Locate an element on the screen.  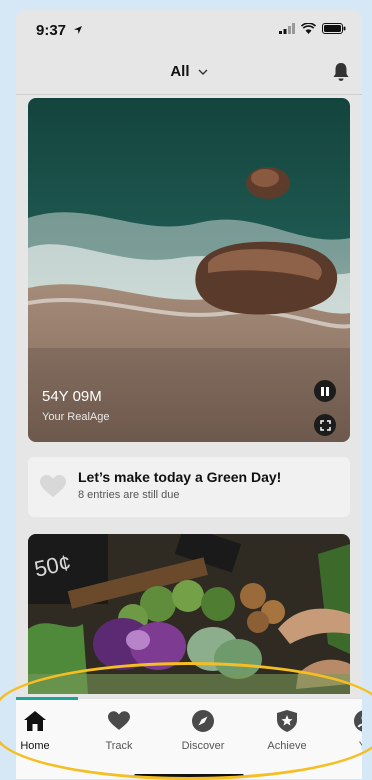
realage-value: 54Y 09M is located at coordinates (72, 396).